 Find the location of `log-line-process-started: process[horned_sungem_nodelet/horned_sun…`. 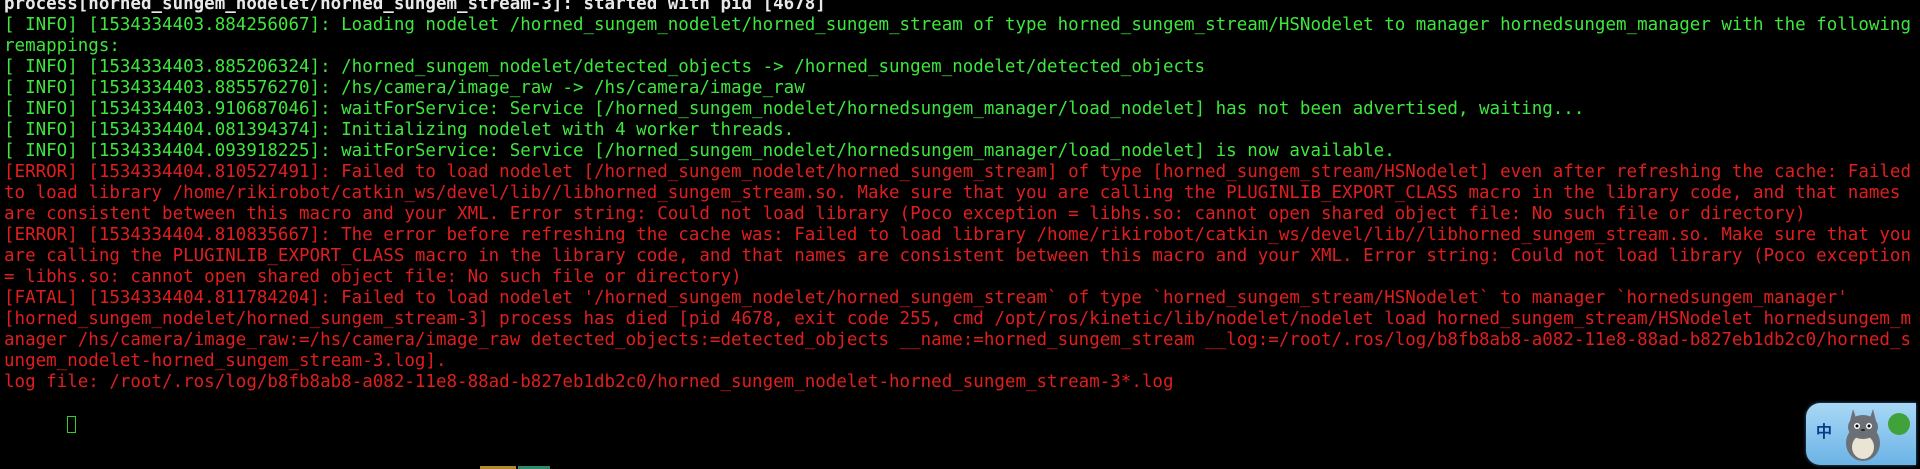

log-line-process-started: process[horned_sungem_nodelet/horned_sun… is located at coordinates (415, 7).